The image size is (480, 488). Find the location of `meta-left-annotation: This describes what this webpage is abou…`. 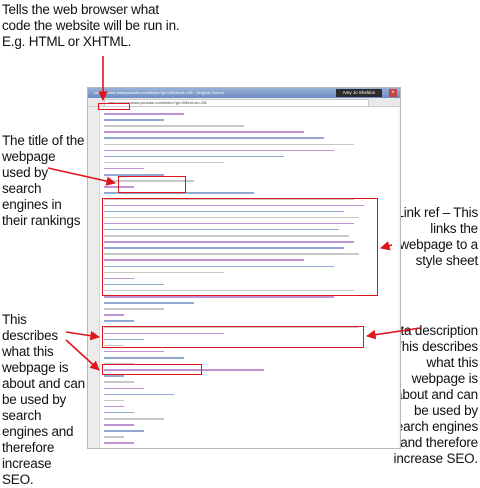

meta-left-annotation: This describes what this webpage is abou… is located at coordinates (43, 399).